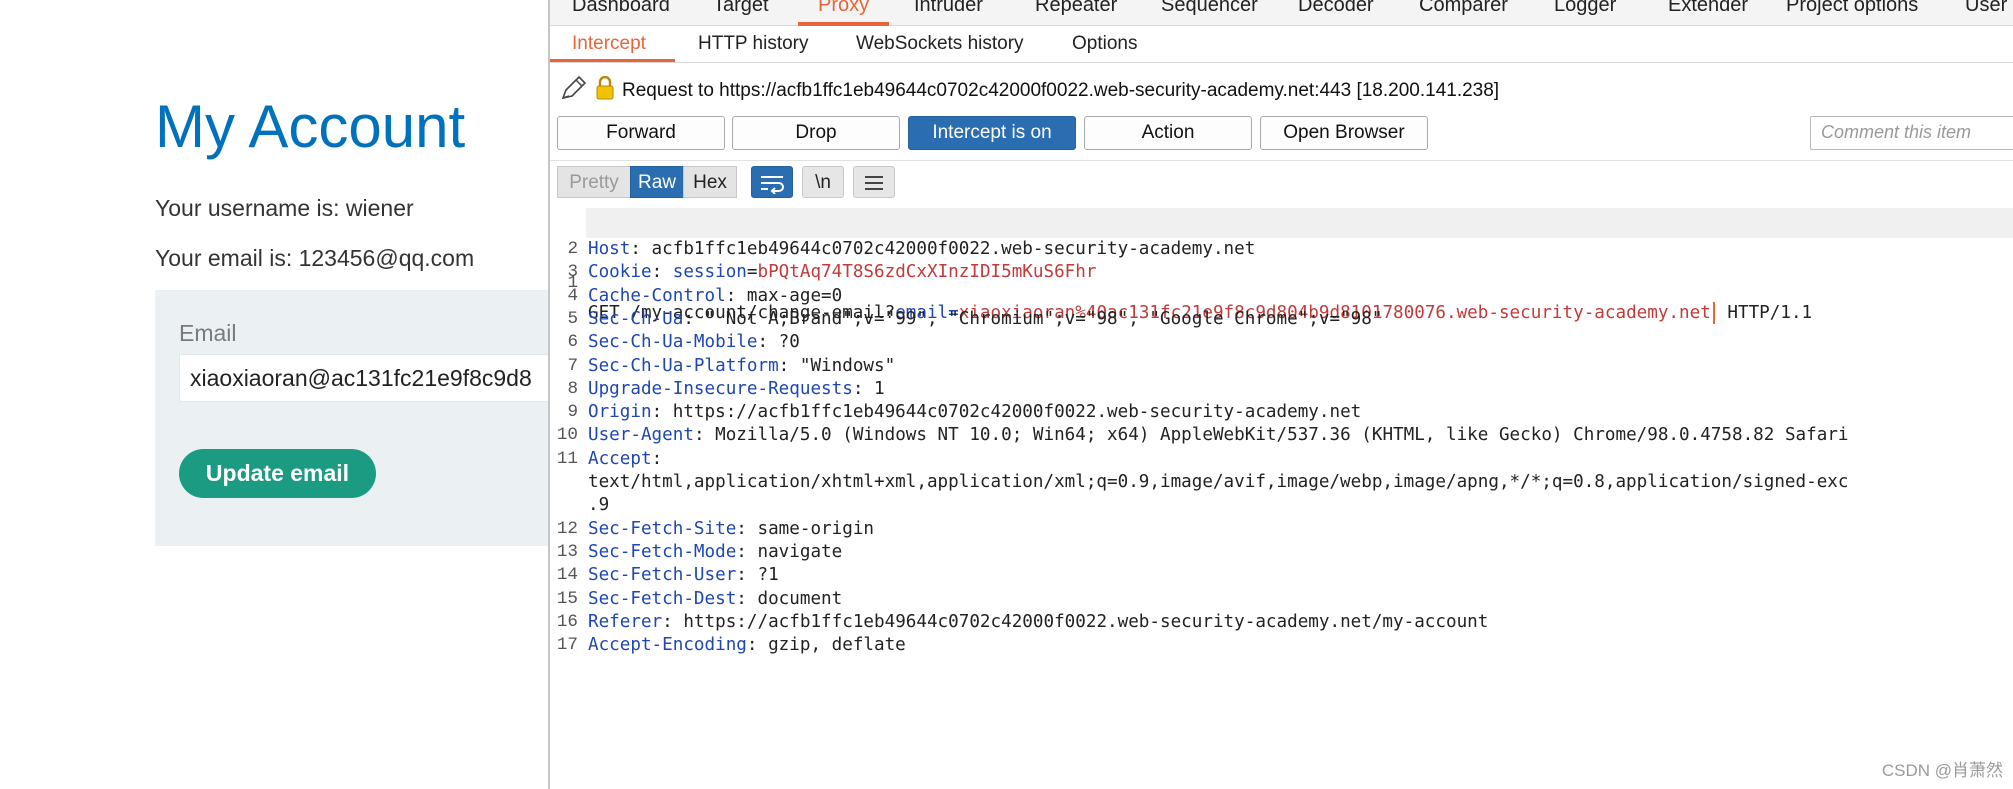 The height and width of the screenshot is (789, 2013). What do you see at coordinates (823, 182) in the screenshot?
I see `show-newlines-button: \n` at bounding box center [823, 182].